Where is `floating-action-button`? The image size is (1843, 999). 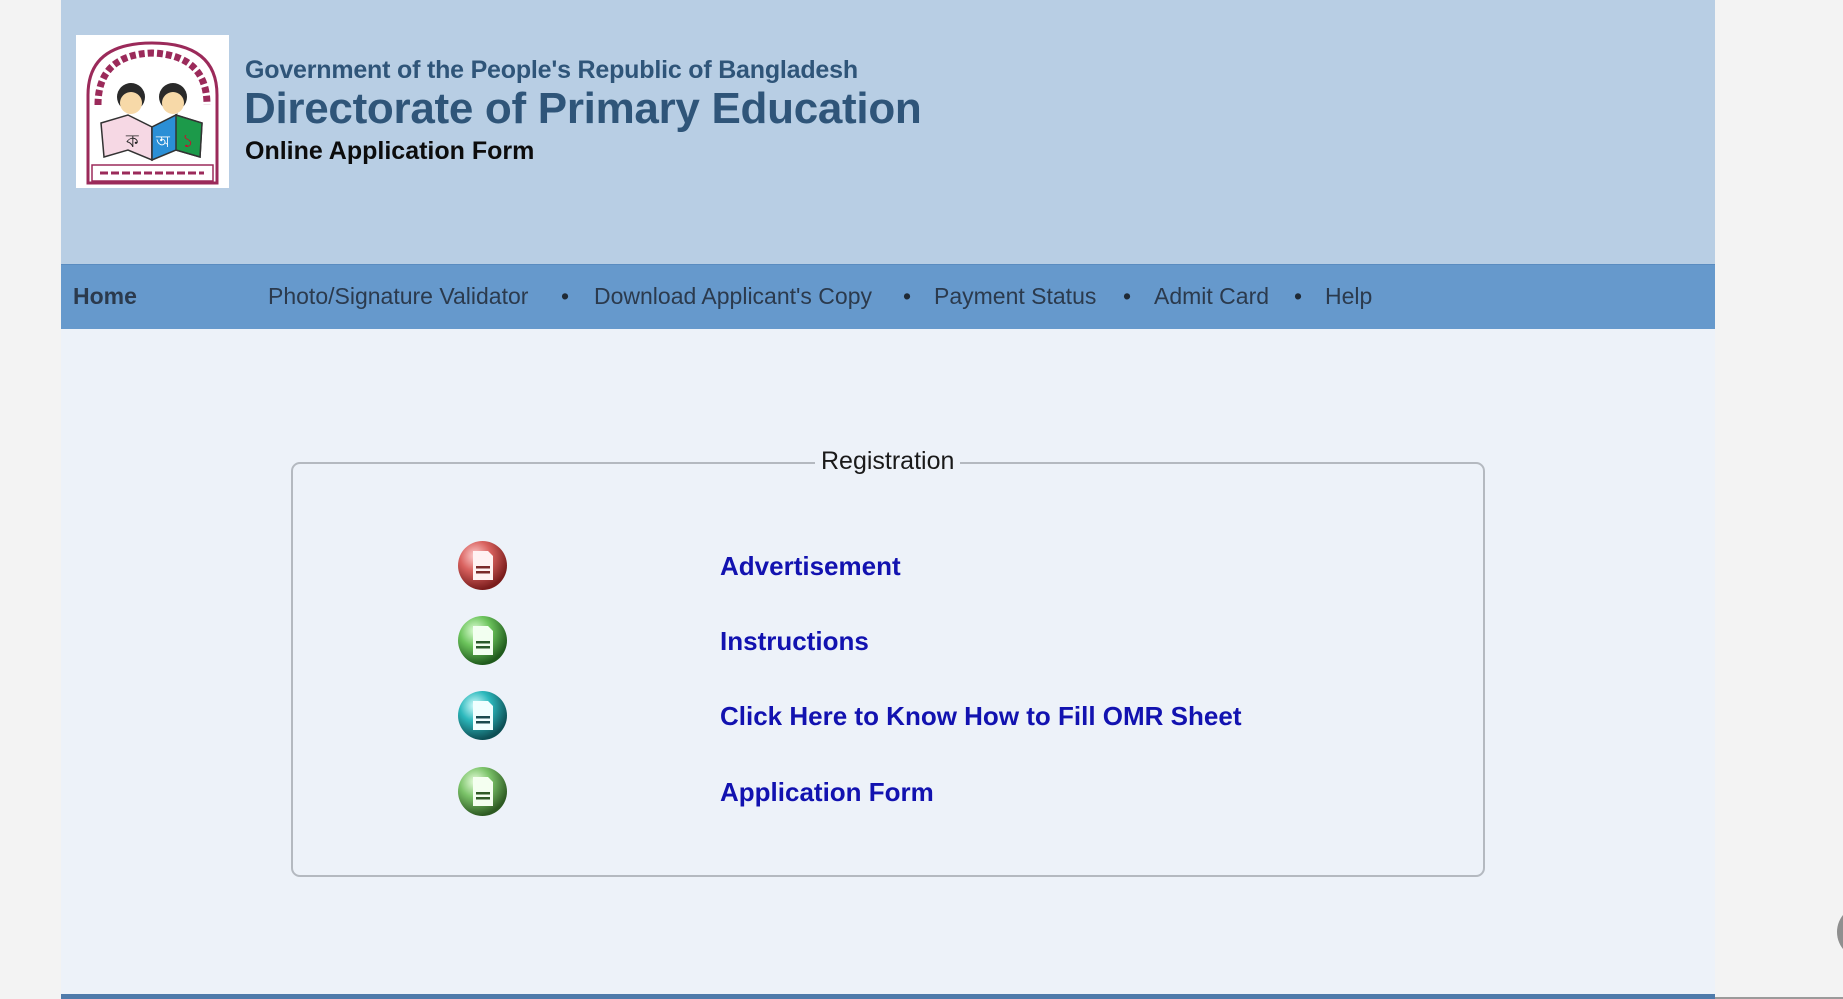
floating-action-button is located at coordinates (1840, 932).